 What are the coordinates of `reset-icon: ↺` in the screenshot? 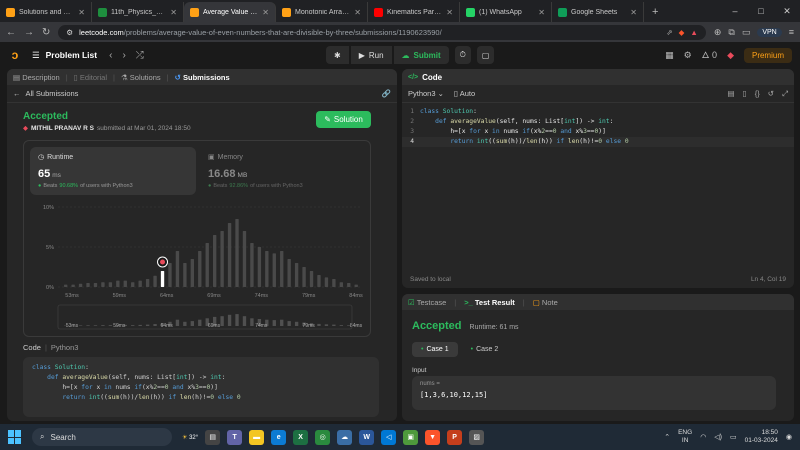 It's located at (771, 94).